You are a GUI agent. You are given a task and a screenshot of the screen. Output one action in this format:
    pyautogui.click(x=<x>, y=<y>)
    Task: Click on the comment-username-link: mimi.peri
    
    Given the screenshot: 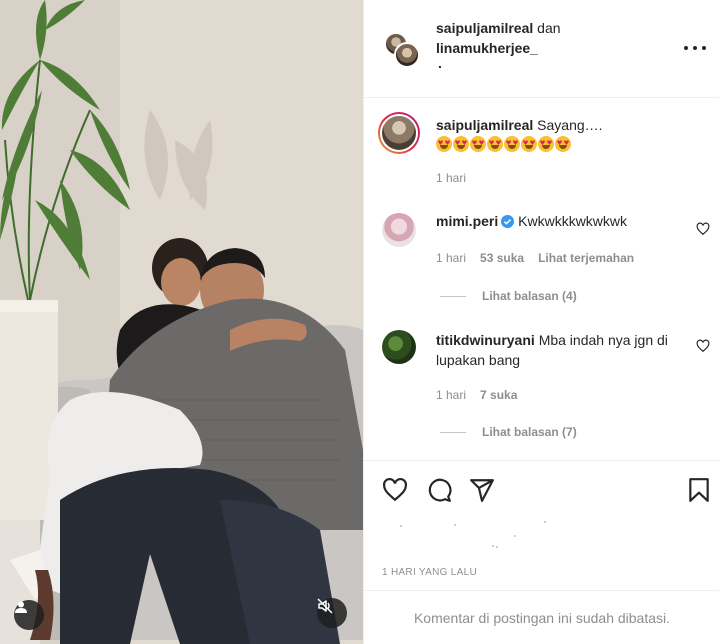 What is the action you would take?
    pyautogui.click(x=467, y=221)
    